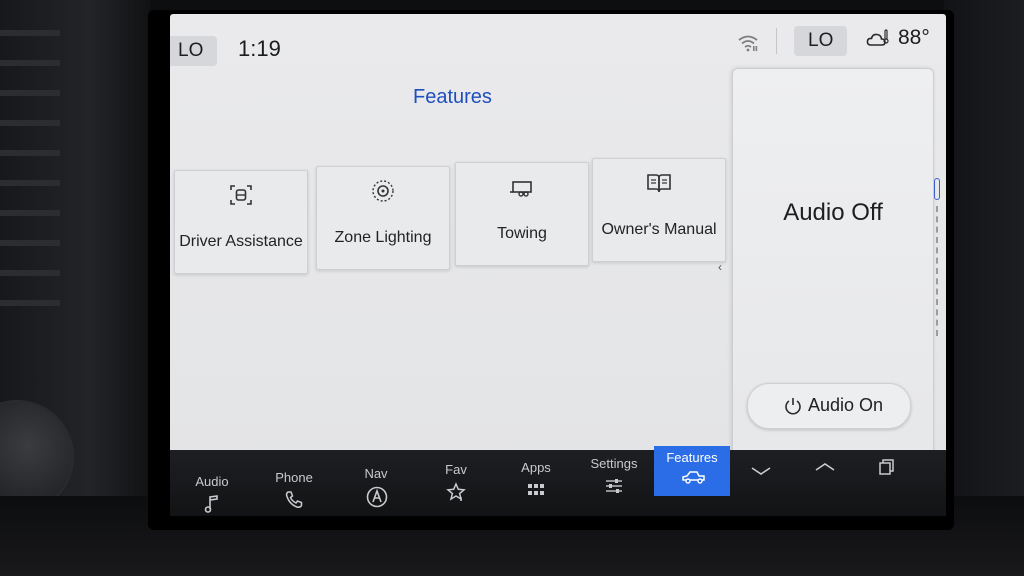 The image size is (1024, 576). I want to click on tile-driver-assistance: Driver Assistance, so click(241, 222).